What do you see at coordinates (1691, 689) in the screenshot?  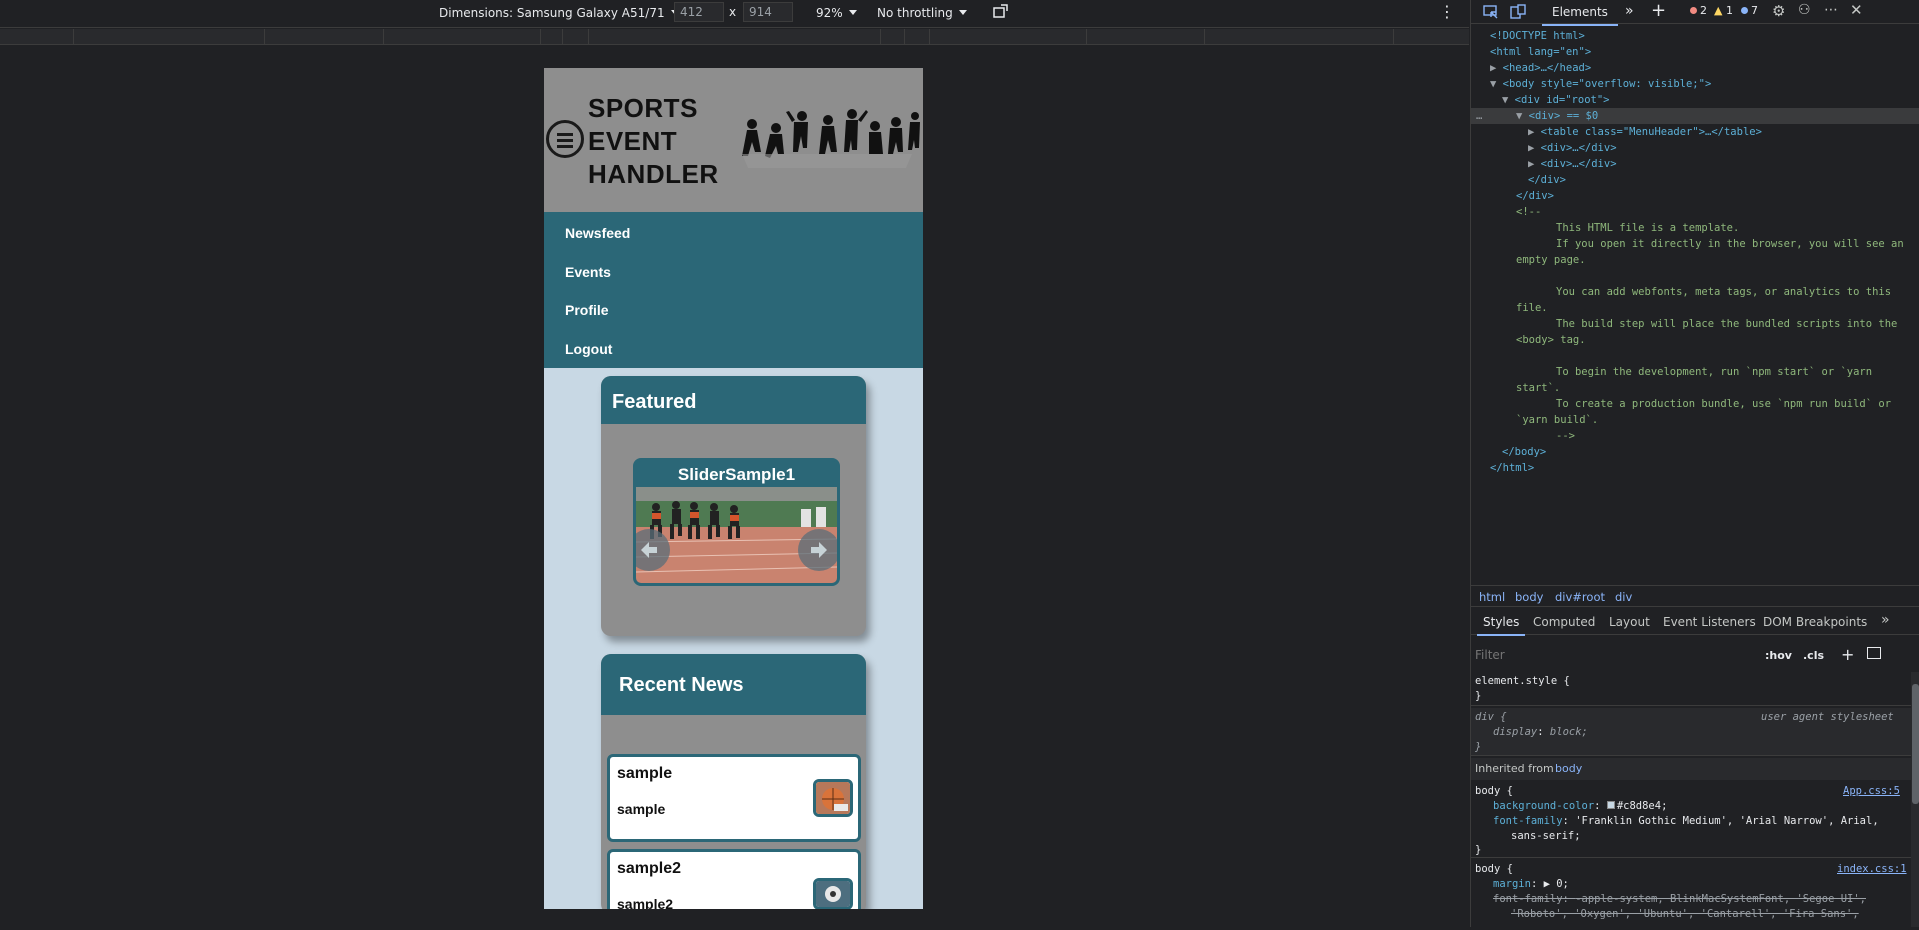 I see `rule-element-style: element.style { }` at bounding box center [1691, 689].